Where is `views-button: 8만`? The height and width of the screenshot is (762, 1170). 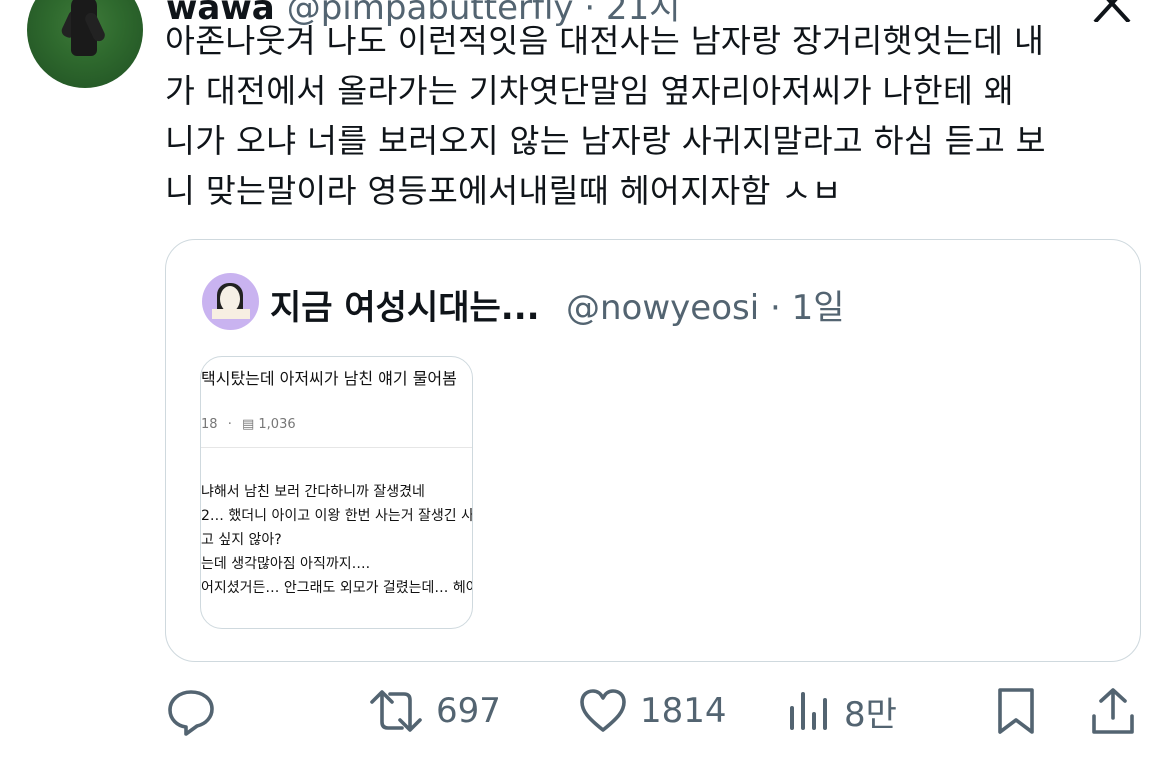
views-button: 8만 is located at coordinates (842, 711).